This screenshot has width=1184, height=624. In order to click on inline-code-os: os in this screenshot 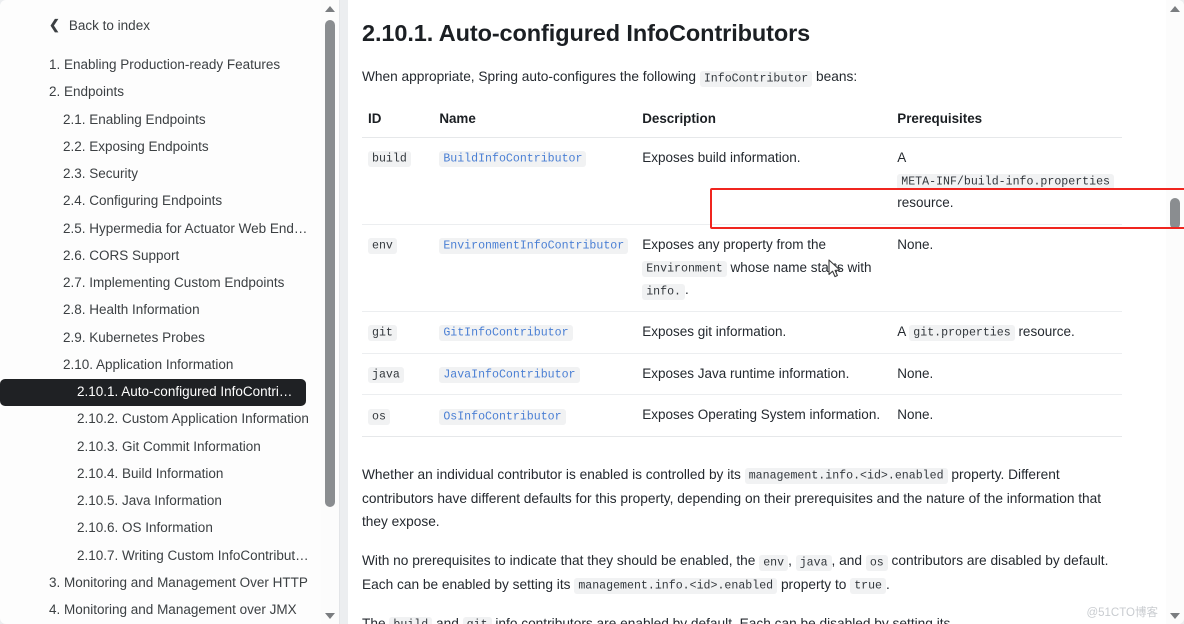, I will do `click(876, 562)`.